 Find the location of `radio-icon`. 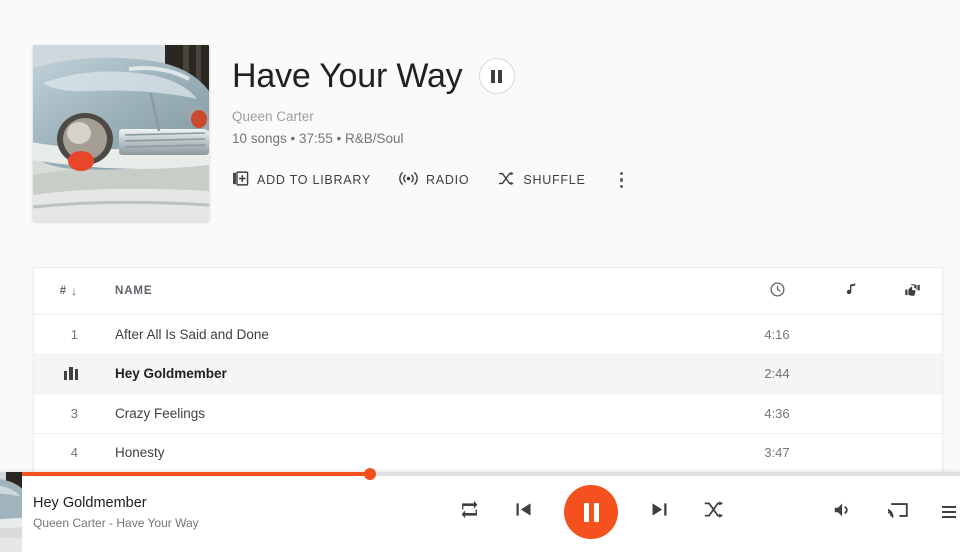

radio-icon is located at coordinates (408, 180).